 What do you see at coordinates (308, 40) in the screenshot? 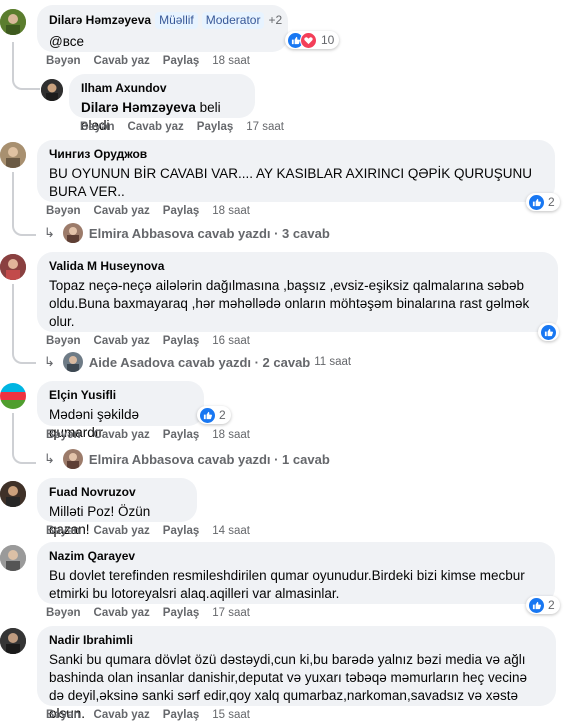
I see `heart-icon` at bounding box center [308, 40].